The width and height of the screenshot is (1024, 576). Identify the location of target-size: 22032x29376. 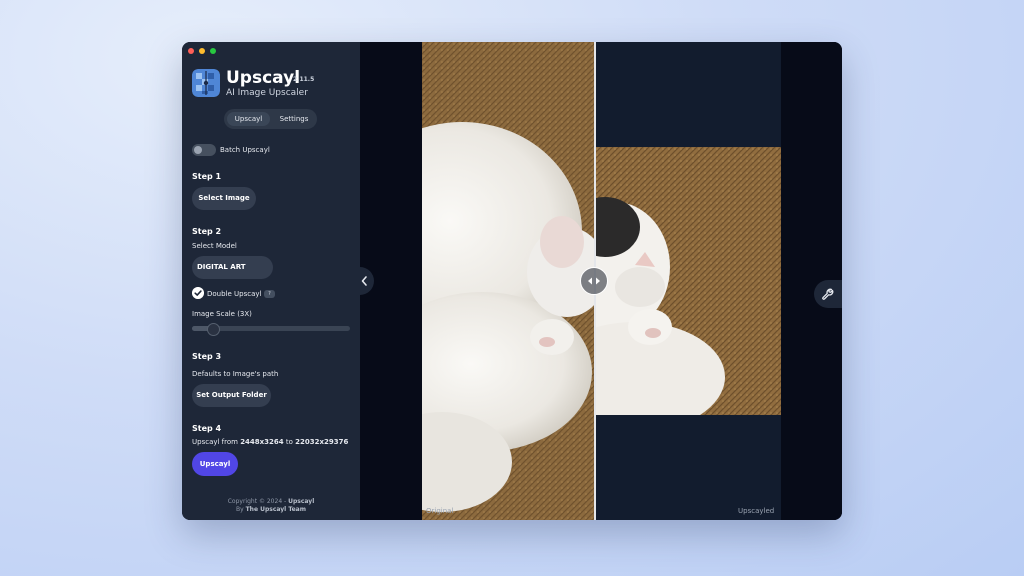
(322, 442).